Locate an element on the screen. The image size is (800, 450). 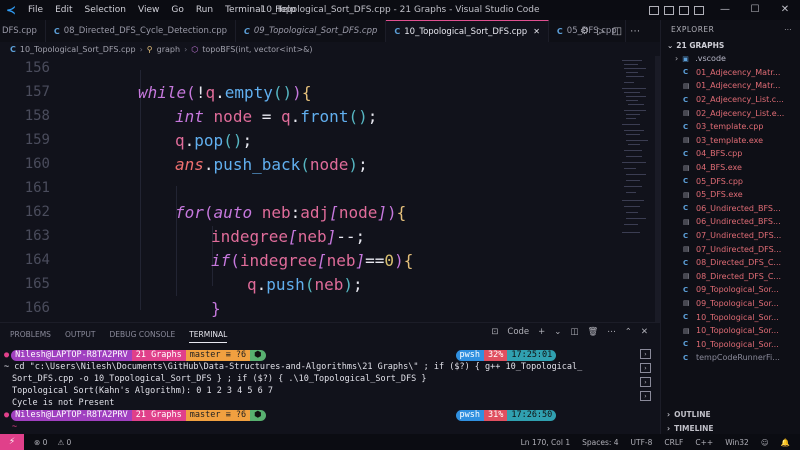
trash-icon: 🗑 is located at coordinates (592, 332).